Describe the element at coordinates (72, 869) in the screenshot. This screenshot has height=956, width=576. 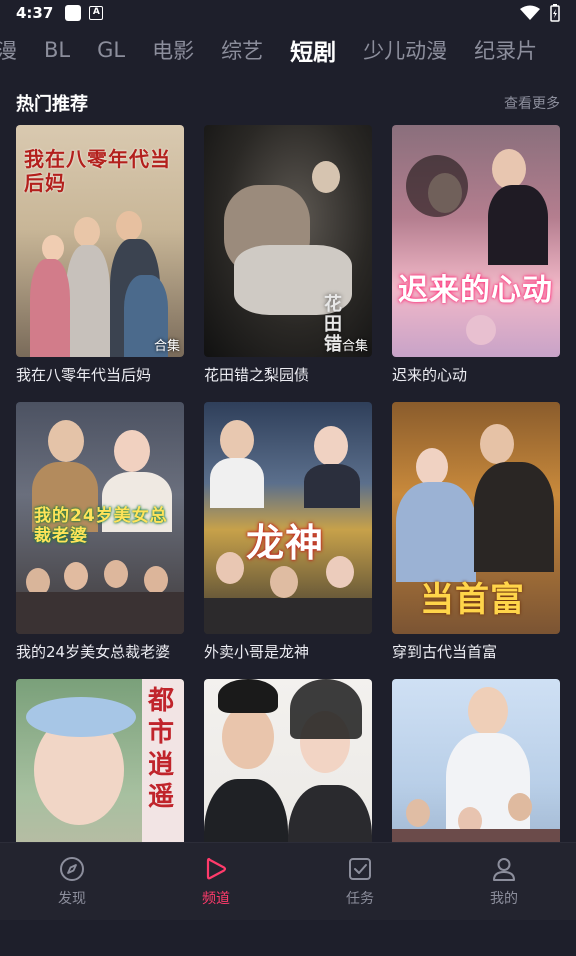
I see `compass-icon` at that location.